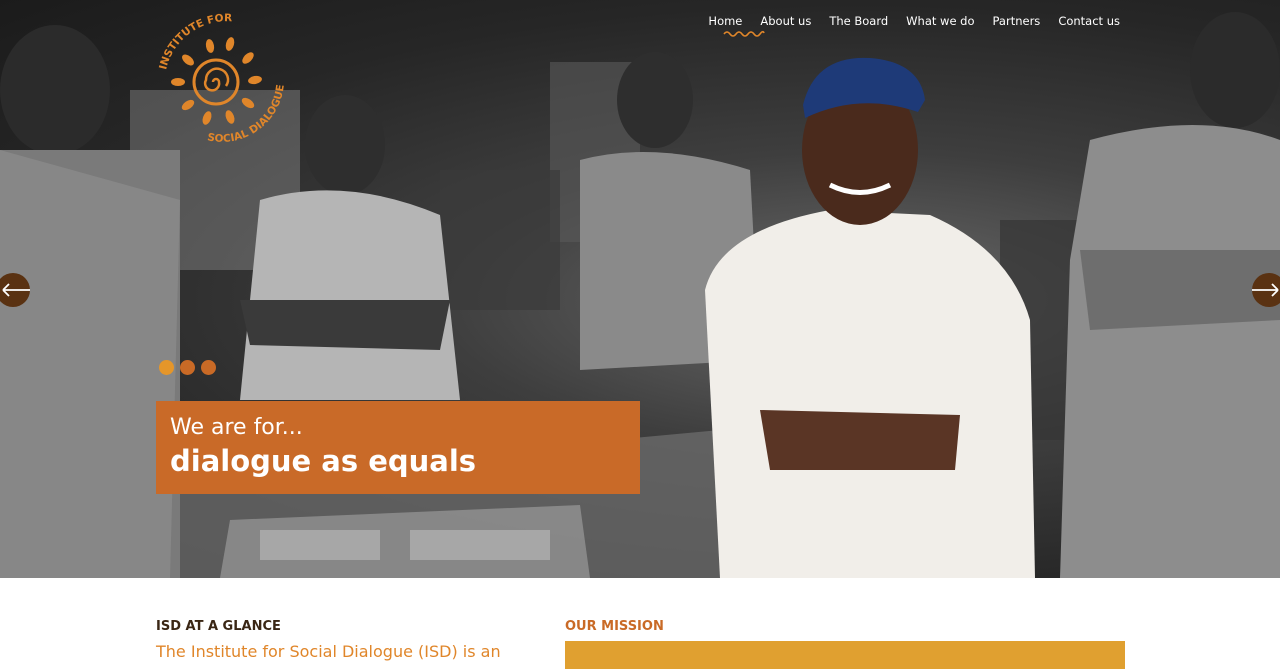 The width and height of the screenshot is (1280, 669). What do you see at coordinates (1017, 21) in the screenshot?
I see `nav-partners: Partners` at bounding box center [1017, 21].